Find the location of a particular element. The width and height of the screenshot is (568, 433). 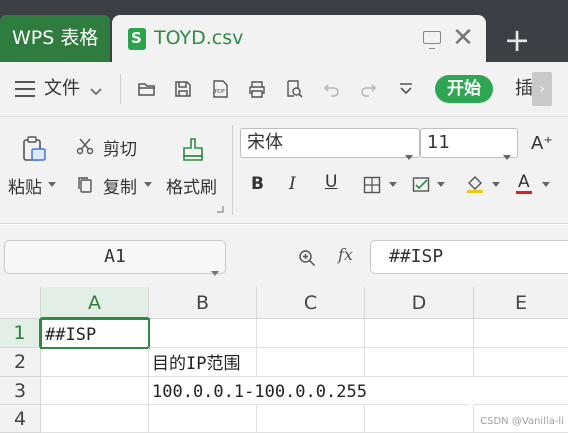

format-painter-icon is located at coordinates (194, 150).